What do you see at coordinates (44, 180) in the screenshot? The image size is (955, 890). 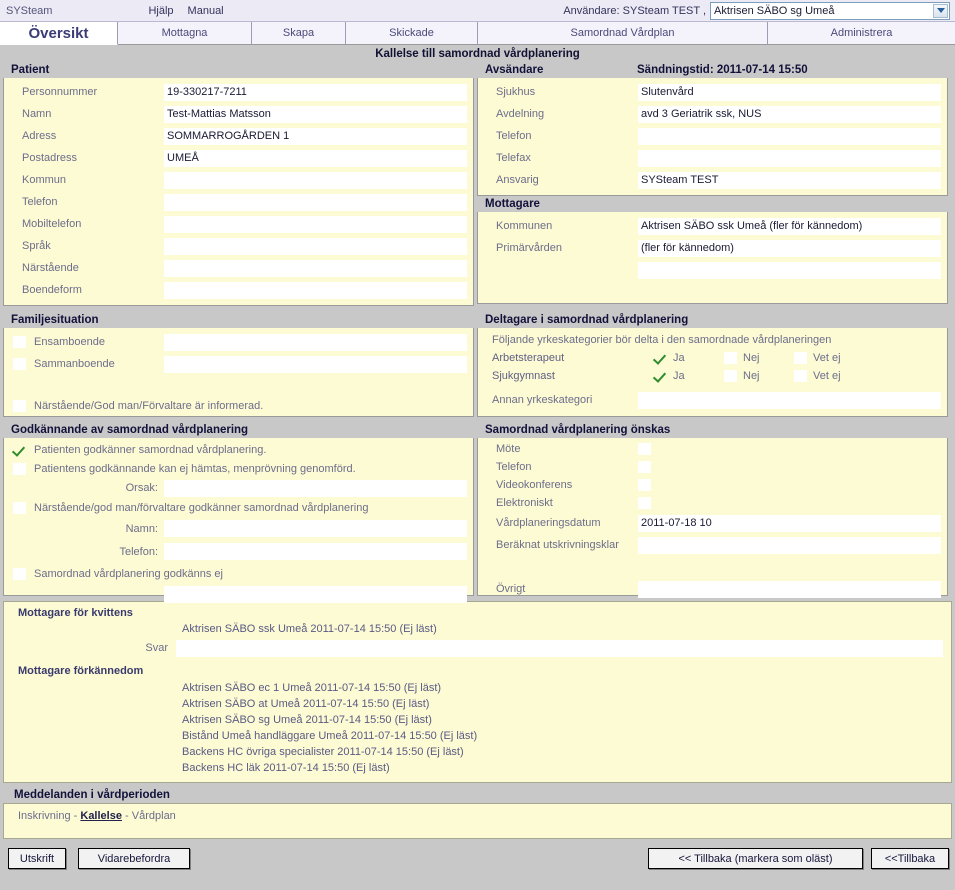 I see `patient-label-kommun: Kommun` at bounding box center [44, 180].